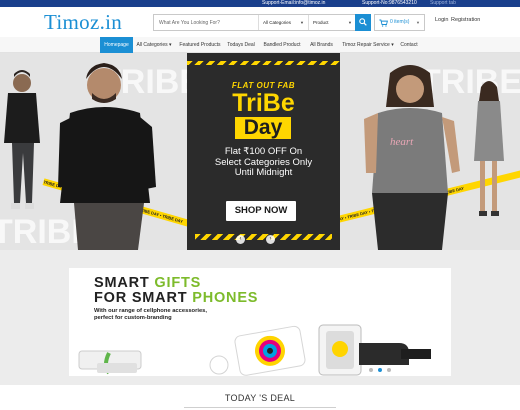 The image size is (520, 410). I want to click on nav-all-categories: All Categories ▾, so click(154, 45).